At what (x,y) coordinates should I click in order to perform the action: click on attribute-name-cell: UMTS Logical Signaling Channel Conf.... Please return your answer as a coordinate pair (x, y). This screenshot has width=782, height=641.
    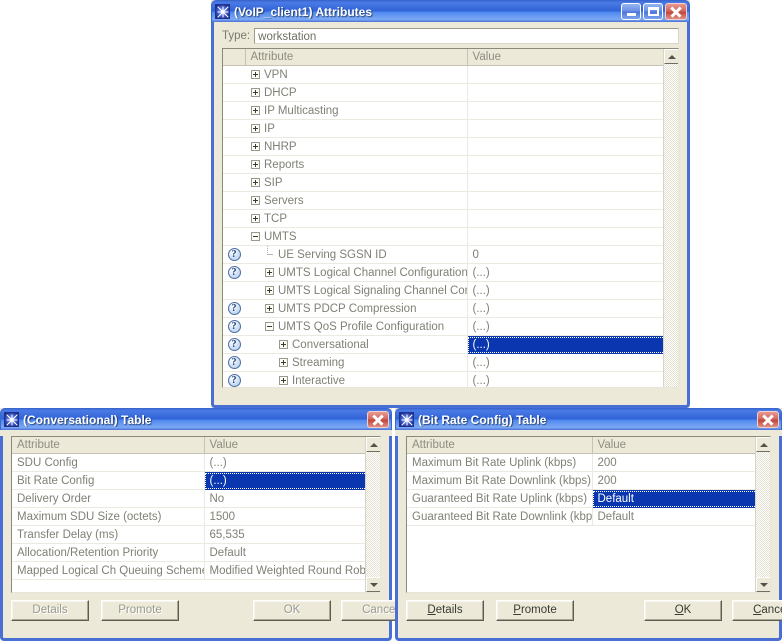
    Looking at the image, I should click on (356, 290).